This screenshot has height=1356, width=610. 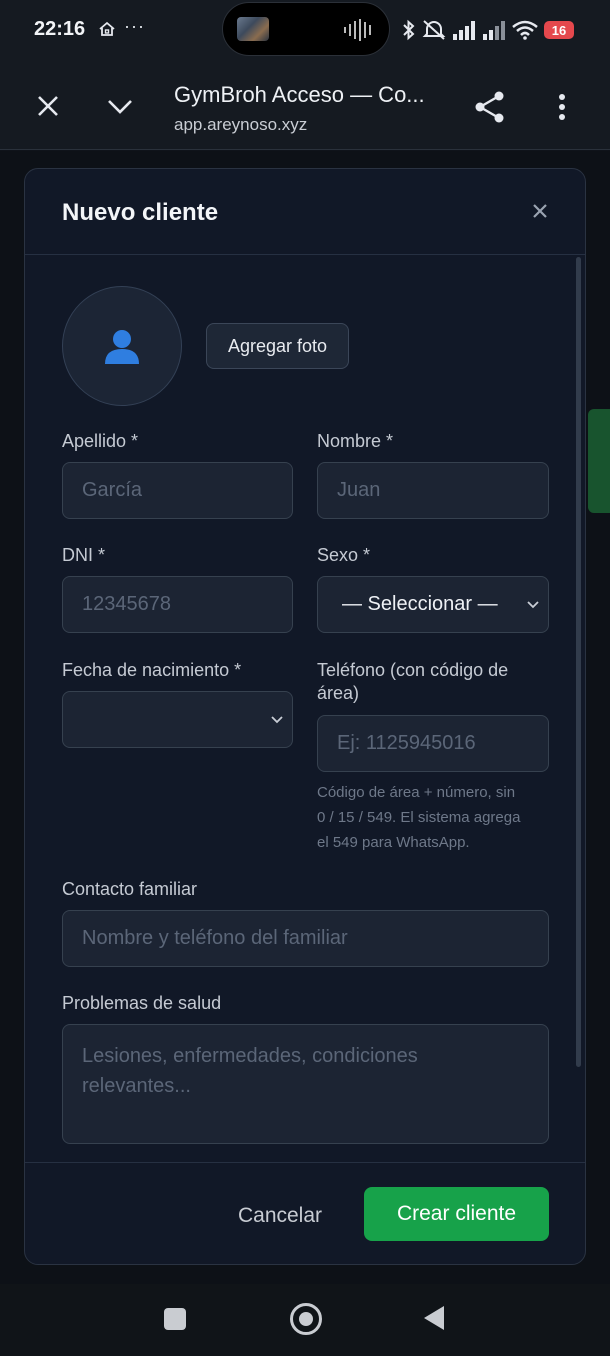 What do you see at coordinates (130, 889) in the screenshot?
I see `contacto-familiar-label: Contacto familiar` at bounding box center [130, 889].